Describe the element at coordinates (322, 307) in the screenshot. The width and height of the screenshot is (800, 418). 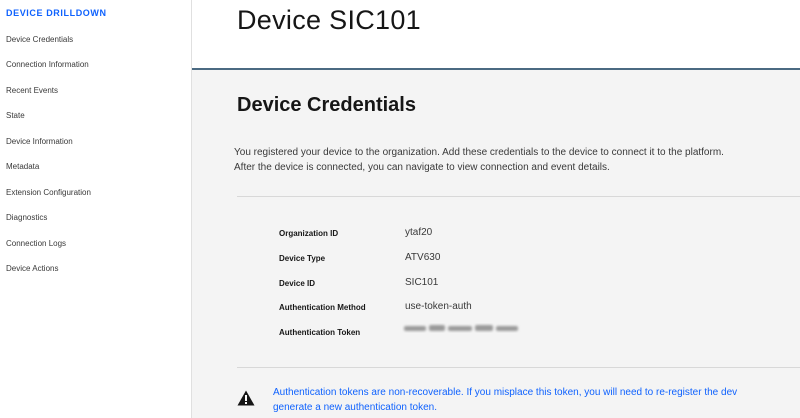
I see `label-authentication-method: Authentication Method` at that location.